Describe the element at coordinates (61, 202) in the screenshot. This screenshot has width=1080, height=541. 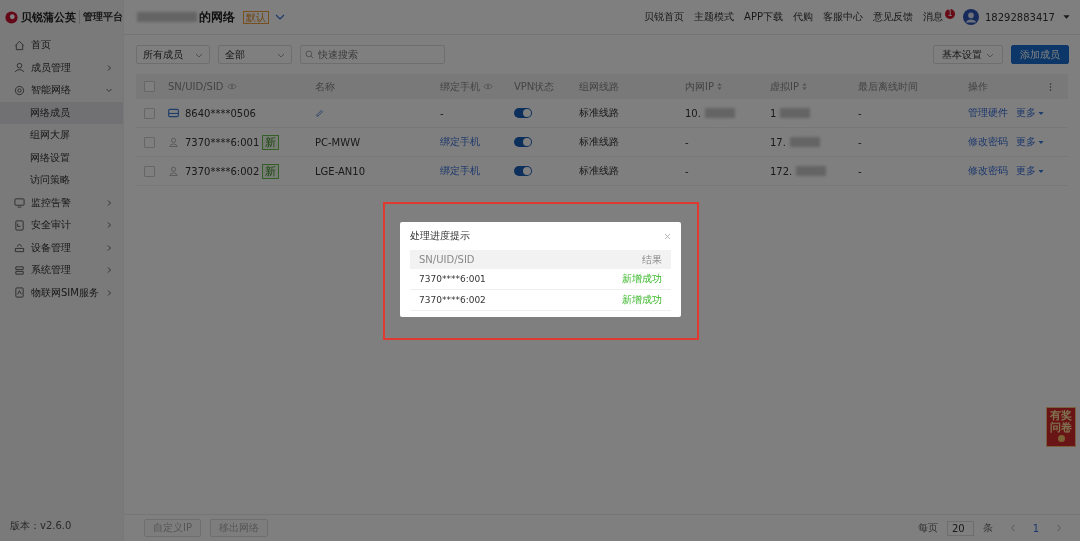
I see `sidebar-item: 监控告警` at that location.